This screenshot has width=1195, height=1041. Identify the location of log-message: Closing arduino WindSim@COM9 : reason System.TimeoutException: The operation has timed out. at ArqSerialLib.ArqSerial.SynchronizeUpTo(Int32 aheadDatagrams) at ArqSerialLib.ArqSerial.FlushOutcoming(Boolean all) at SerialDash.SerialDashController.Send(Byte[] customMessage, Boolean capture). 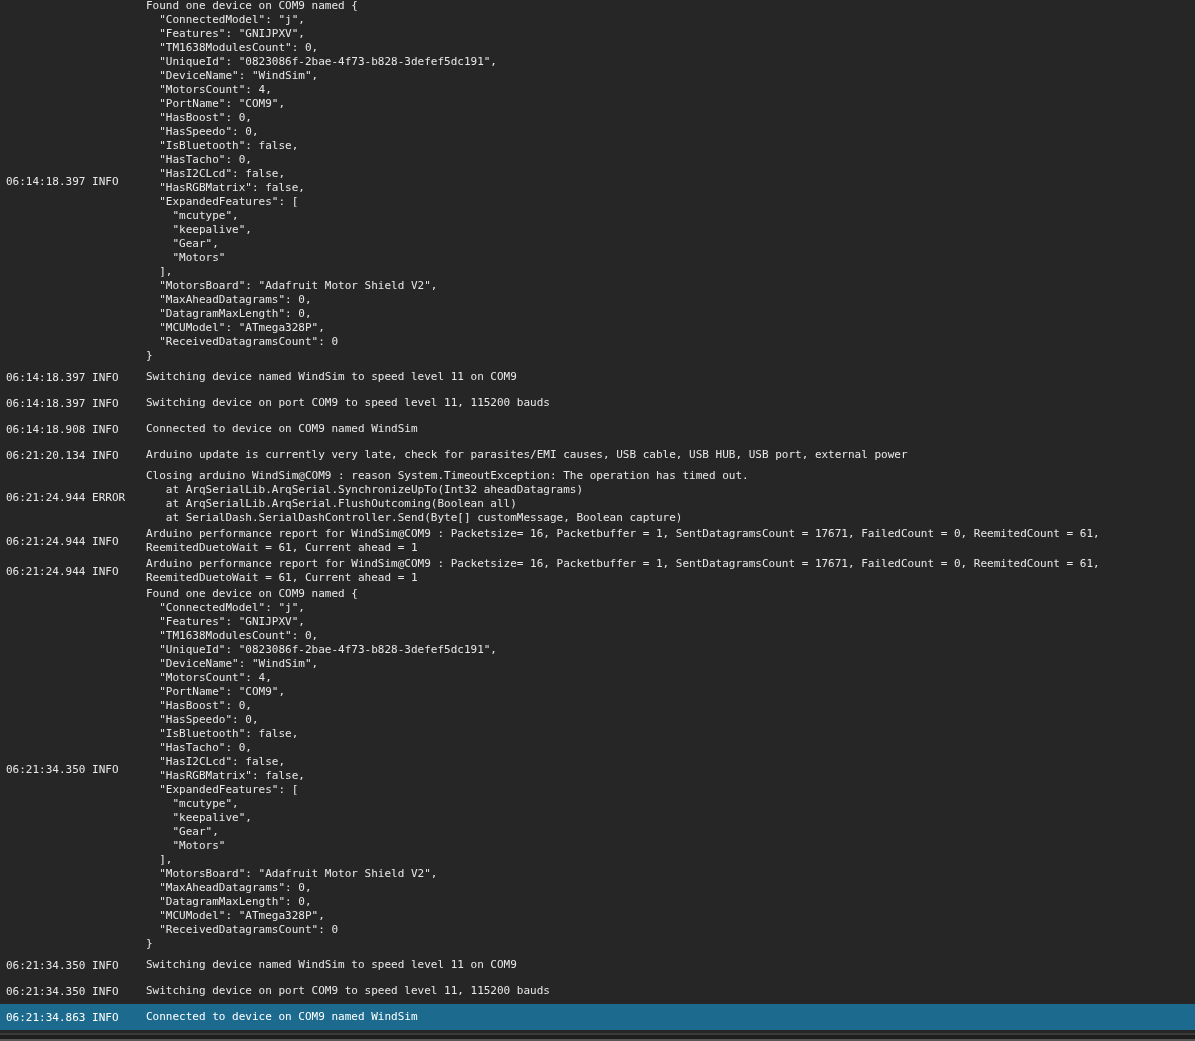
(447, 497).